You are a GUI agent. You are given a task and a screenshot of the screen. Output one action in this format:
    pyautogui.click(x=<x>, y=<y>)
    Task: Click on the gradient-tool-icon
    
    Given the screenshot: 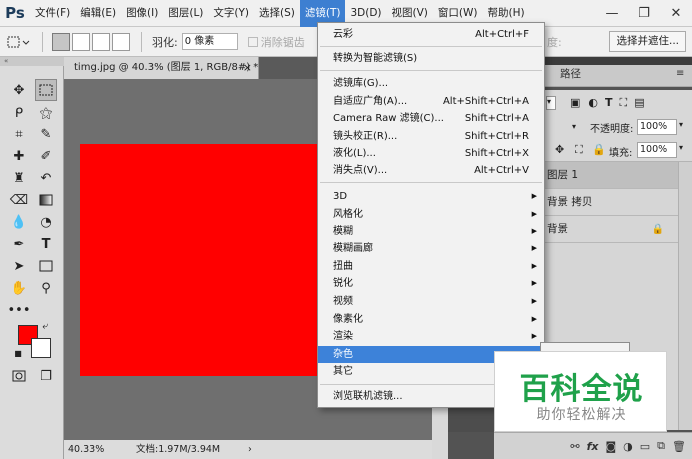 What is the action you would take?
    pyautogui.click(x=46, y=200)
    